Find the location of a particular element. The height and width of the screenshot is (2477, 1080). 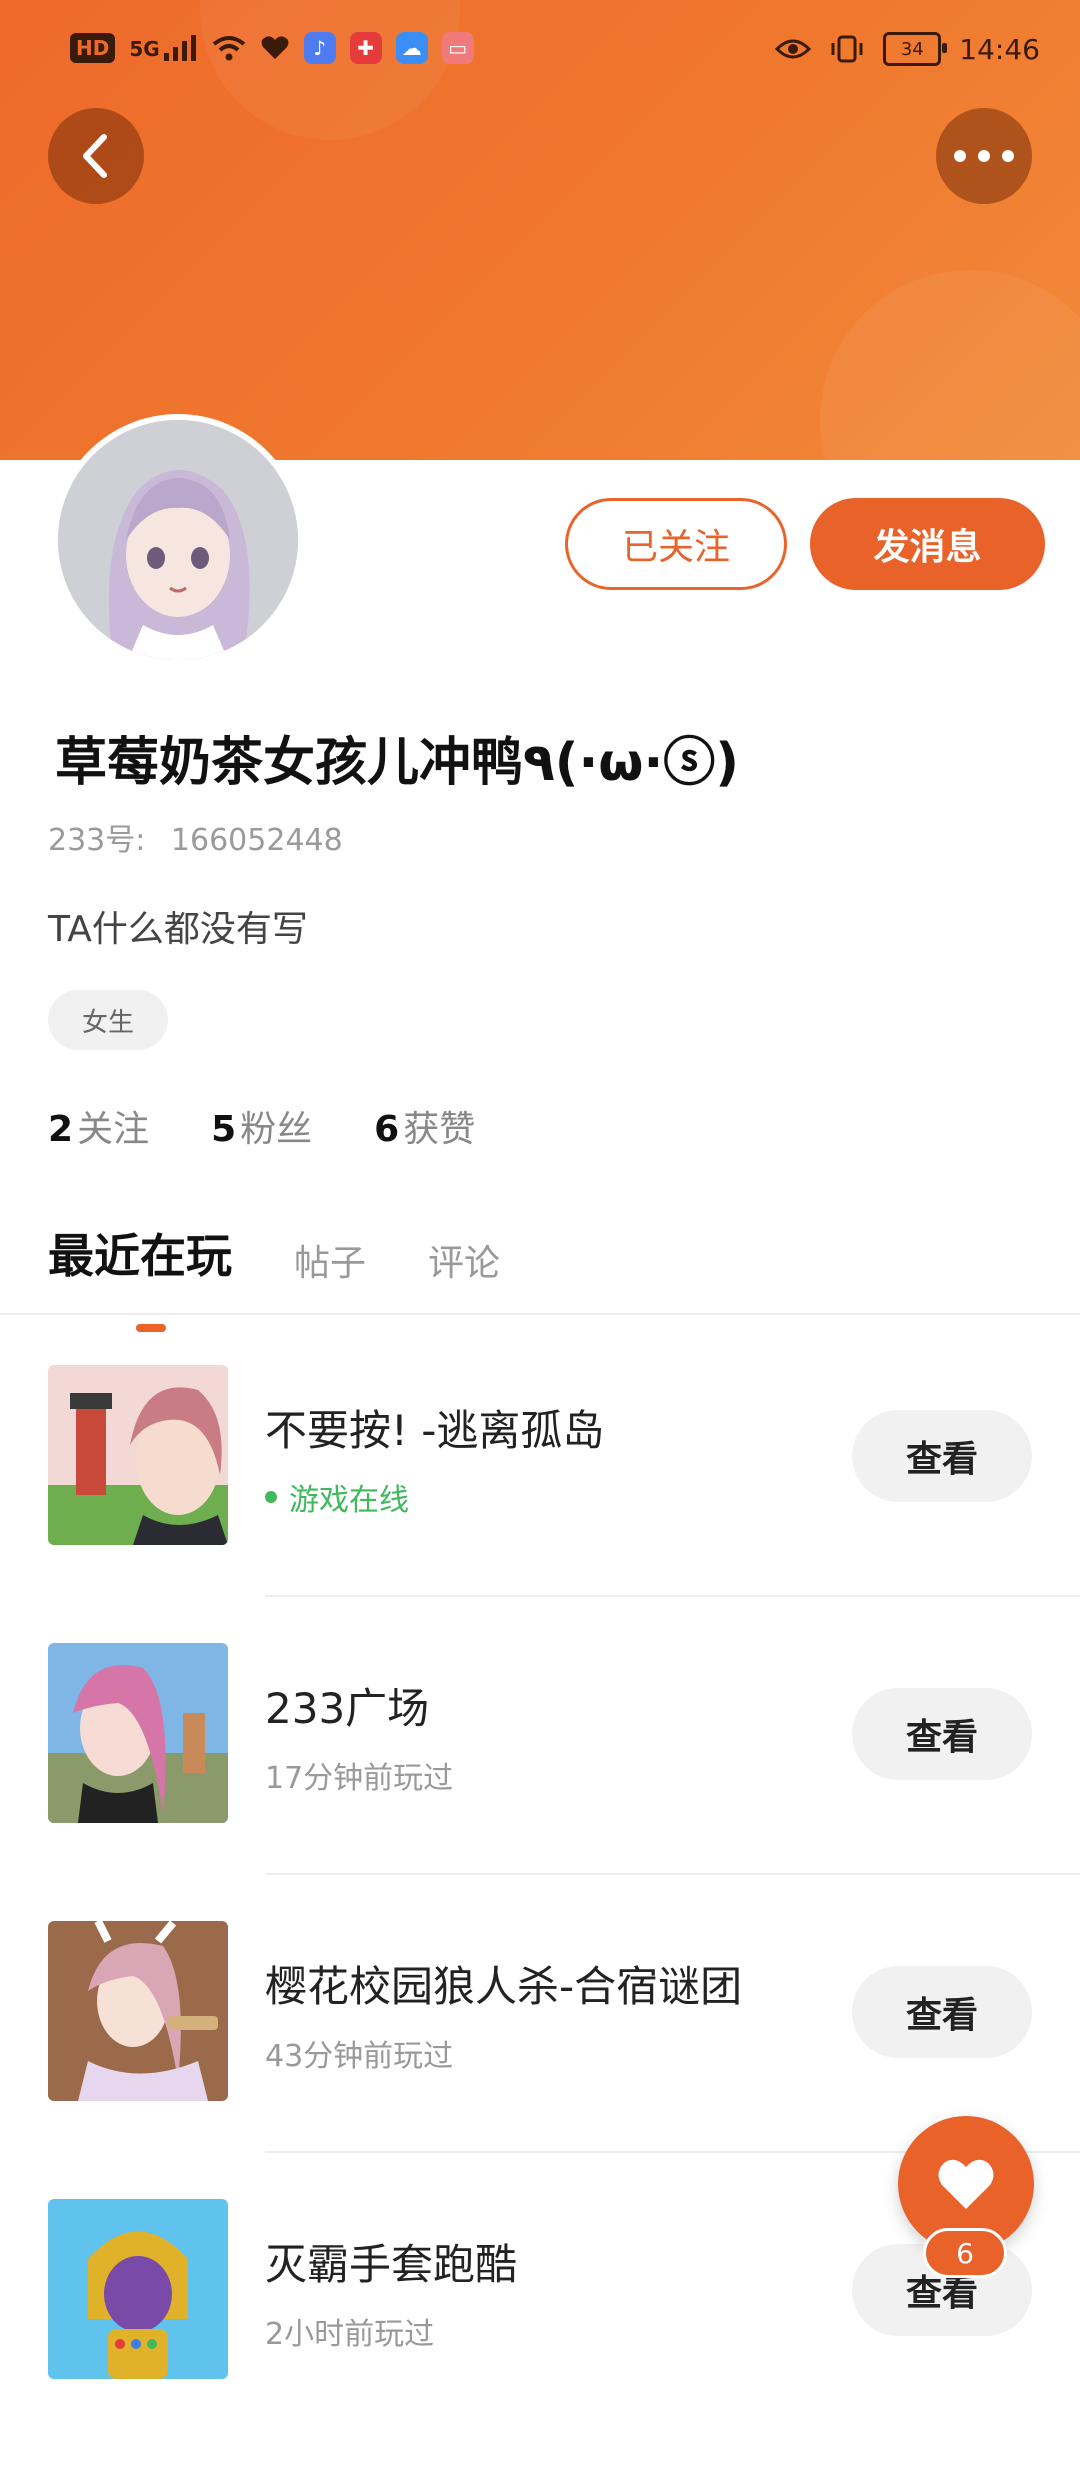

user-id-label: 233号: is located at coordinates (97, 840).